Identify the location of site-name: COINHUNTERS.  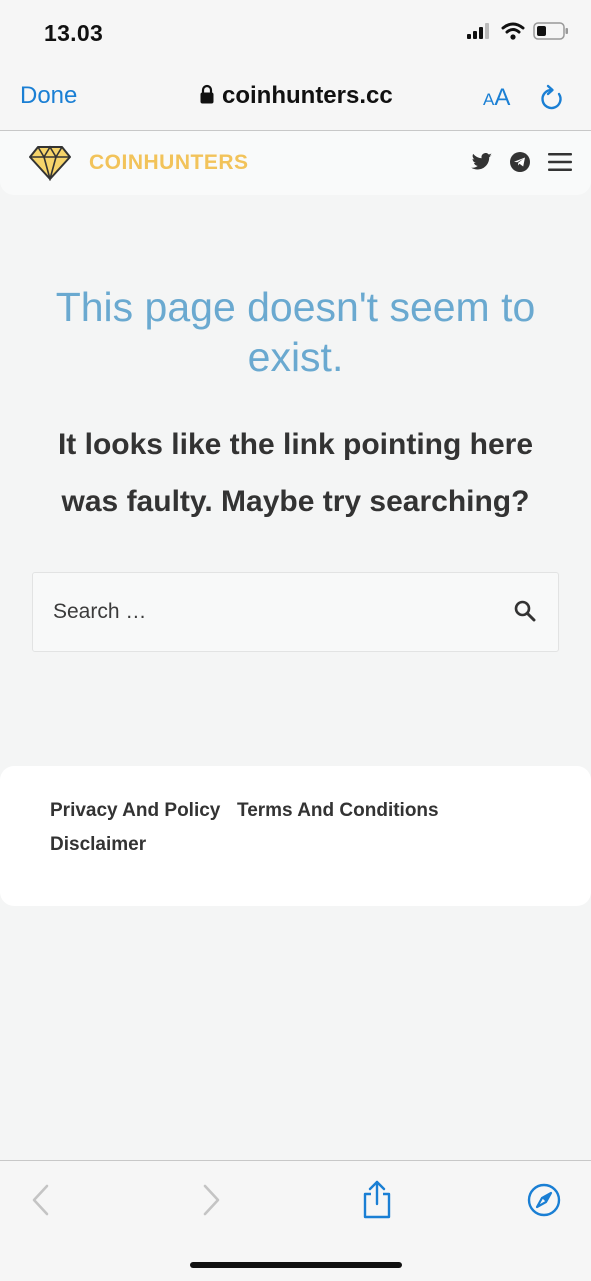
(169, 163).